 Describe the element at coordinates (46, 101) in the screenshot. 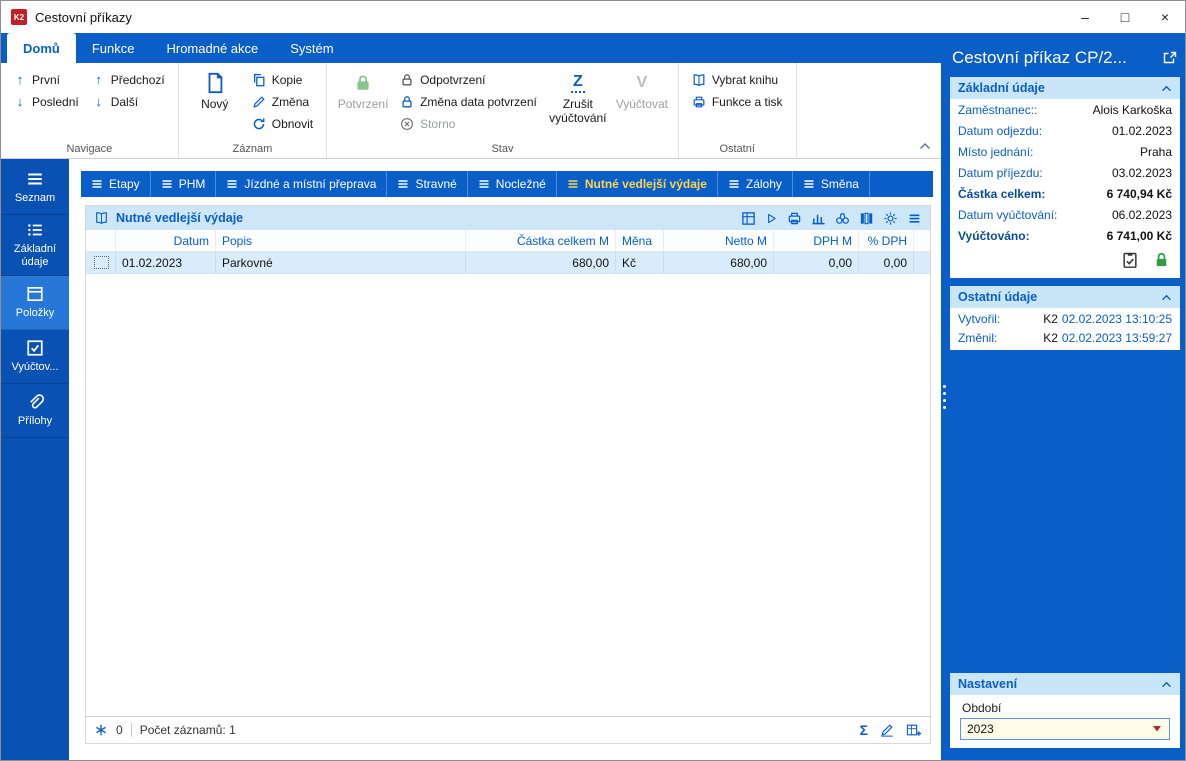

I see `last-button: ↓ Poslední` at that location.